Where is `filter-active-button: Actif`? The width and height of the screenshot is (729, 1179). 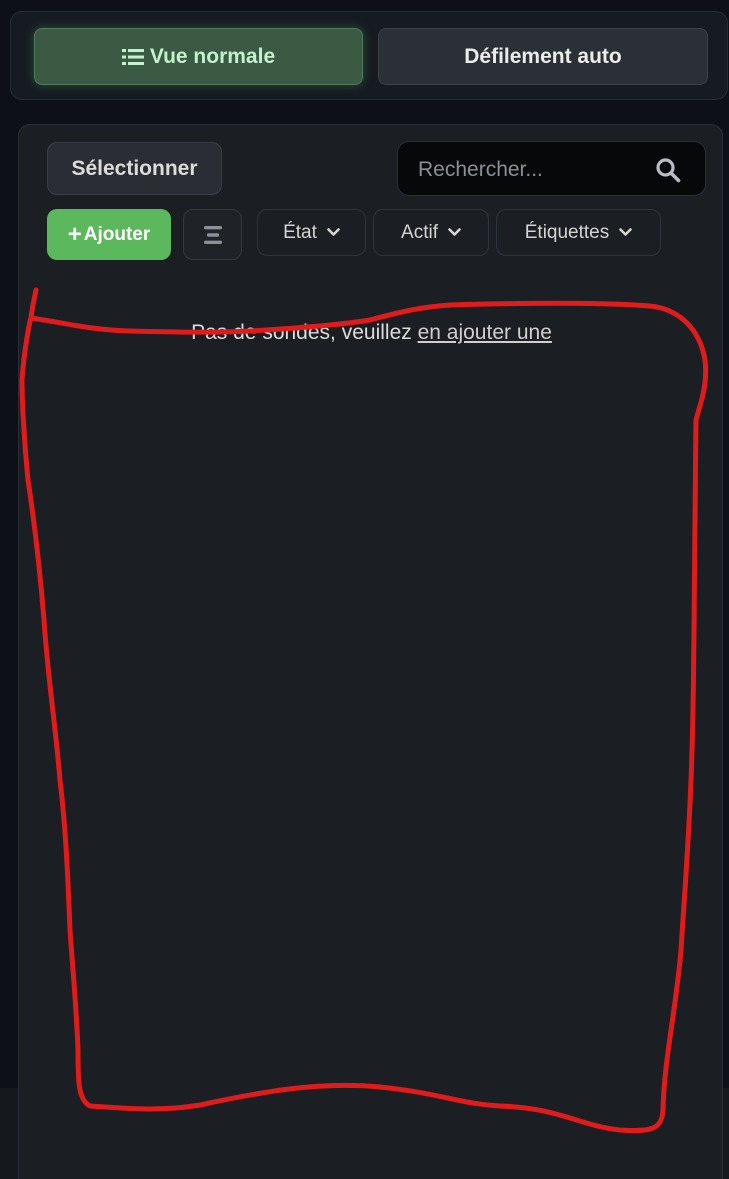 filter-active-button: Actif is located at coordinates (431, 232).